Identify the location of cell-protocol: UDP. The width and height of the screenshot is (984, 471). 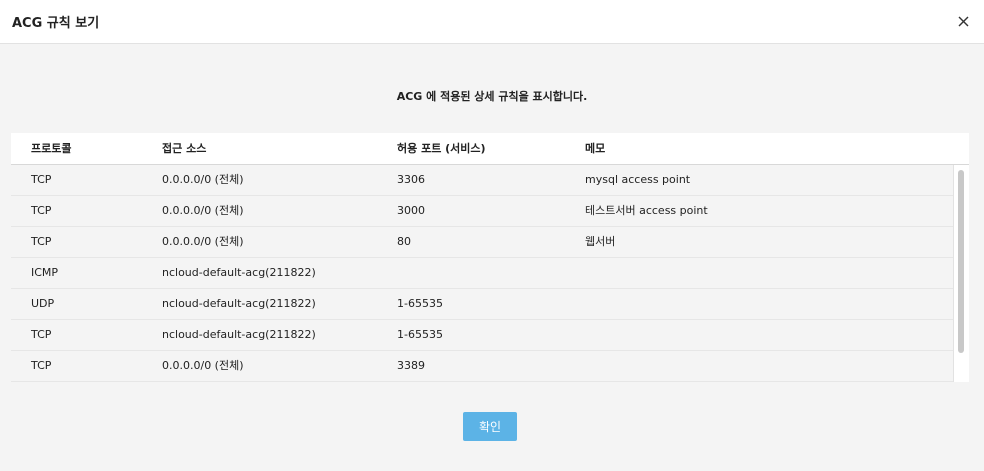
(43, 303).